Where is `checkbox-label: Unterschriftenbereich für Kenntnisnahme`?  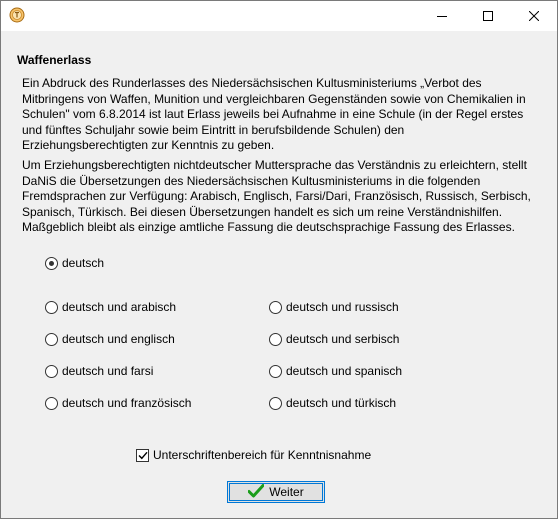
checkbox-label: Unterschriftenbereich für Kenntnisnahme is located at coordinates (262, 455).